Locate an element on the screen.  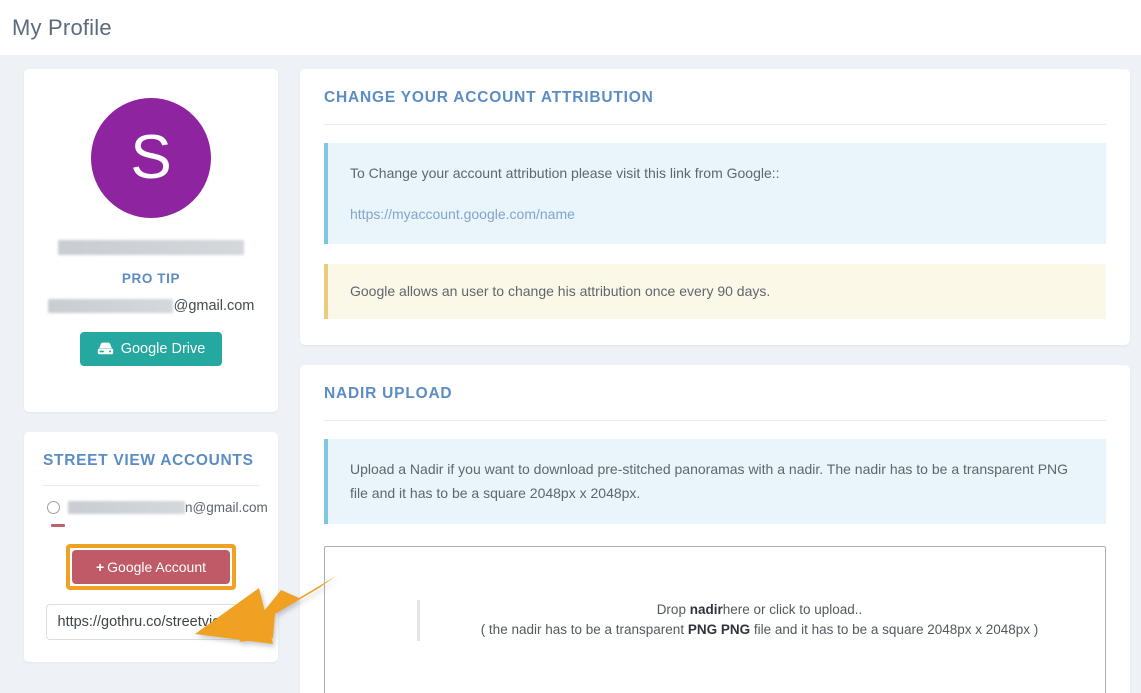
page-title: My Profile is located at coordinates (62, 27).